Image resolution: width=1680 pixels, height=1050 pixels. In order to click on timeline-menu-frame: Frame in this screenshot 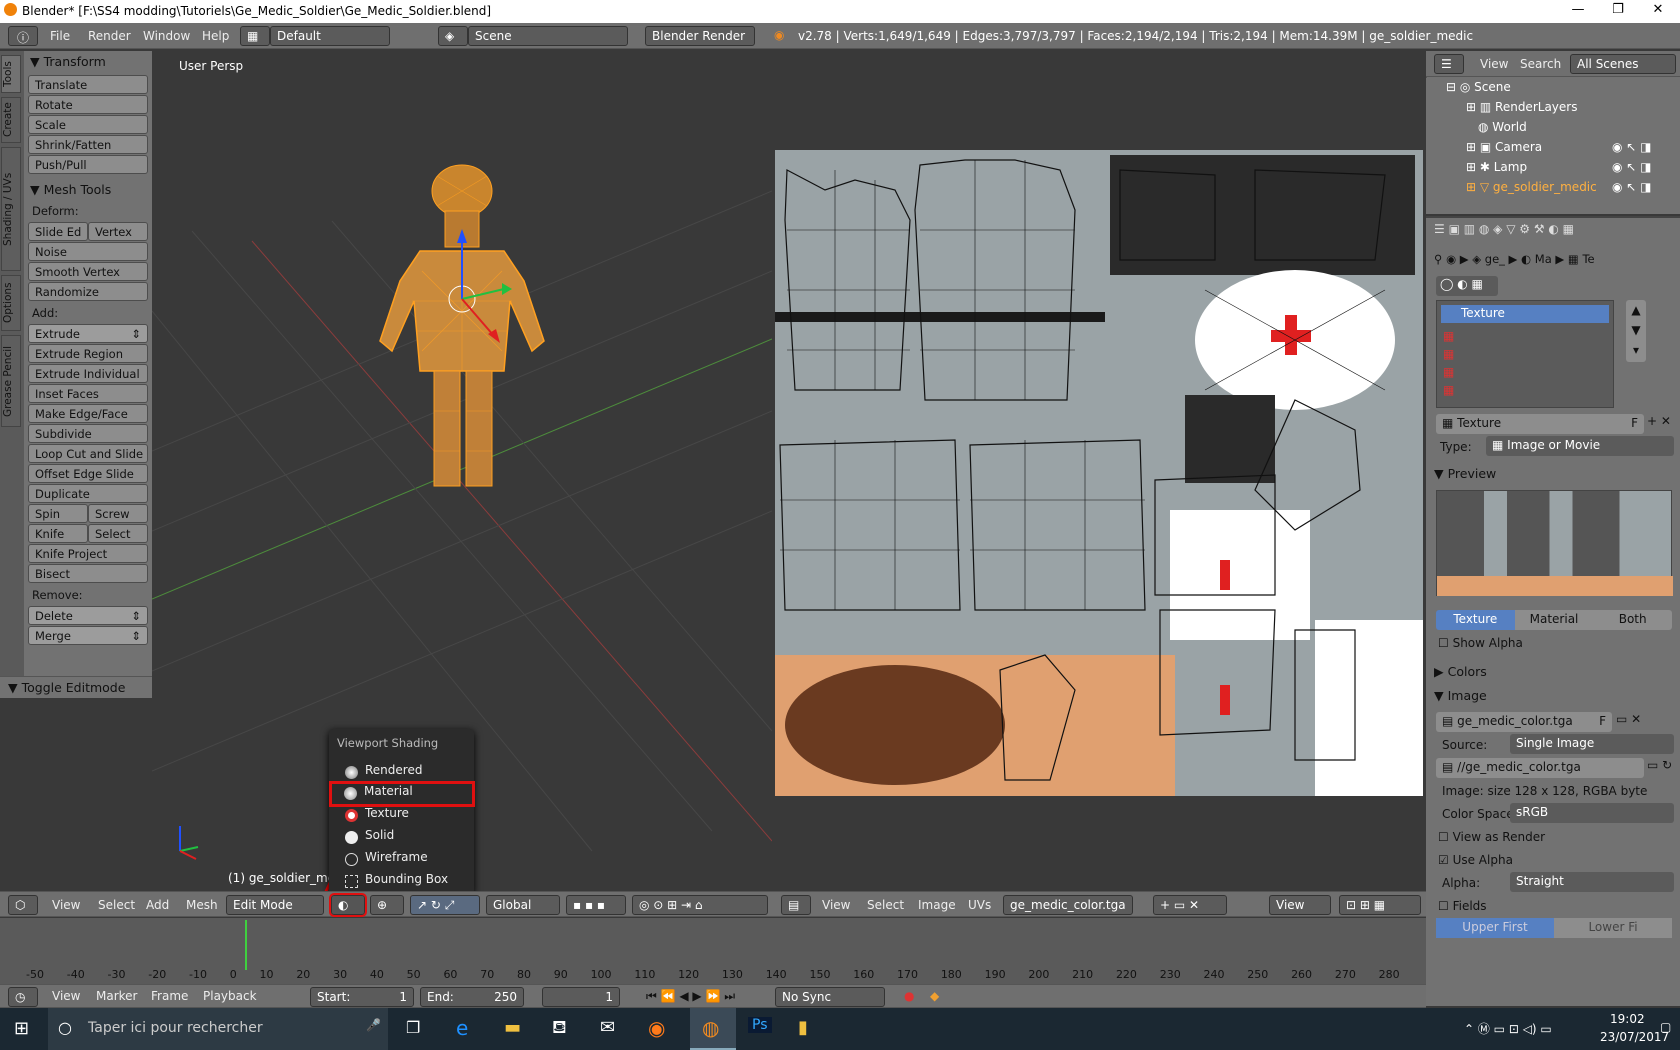, I will do `click(169, 996)`.